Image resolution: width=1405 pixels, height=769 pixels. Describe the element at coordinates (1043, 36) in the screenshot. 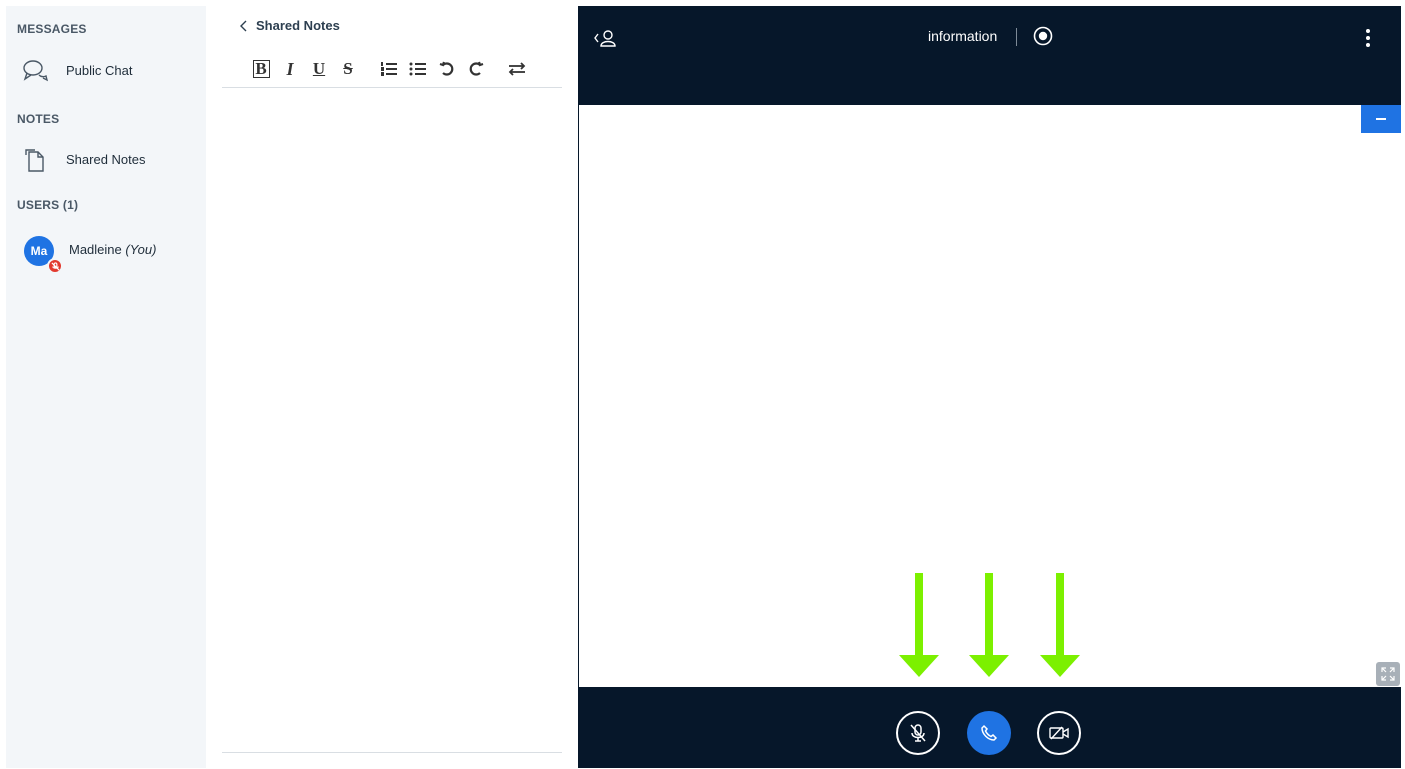

I see `record-icon` at that location.